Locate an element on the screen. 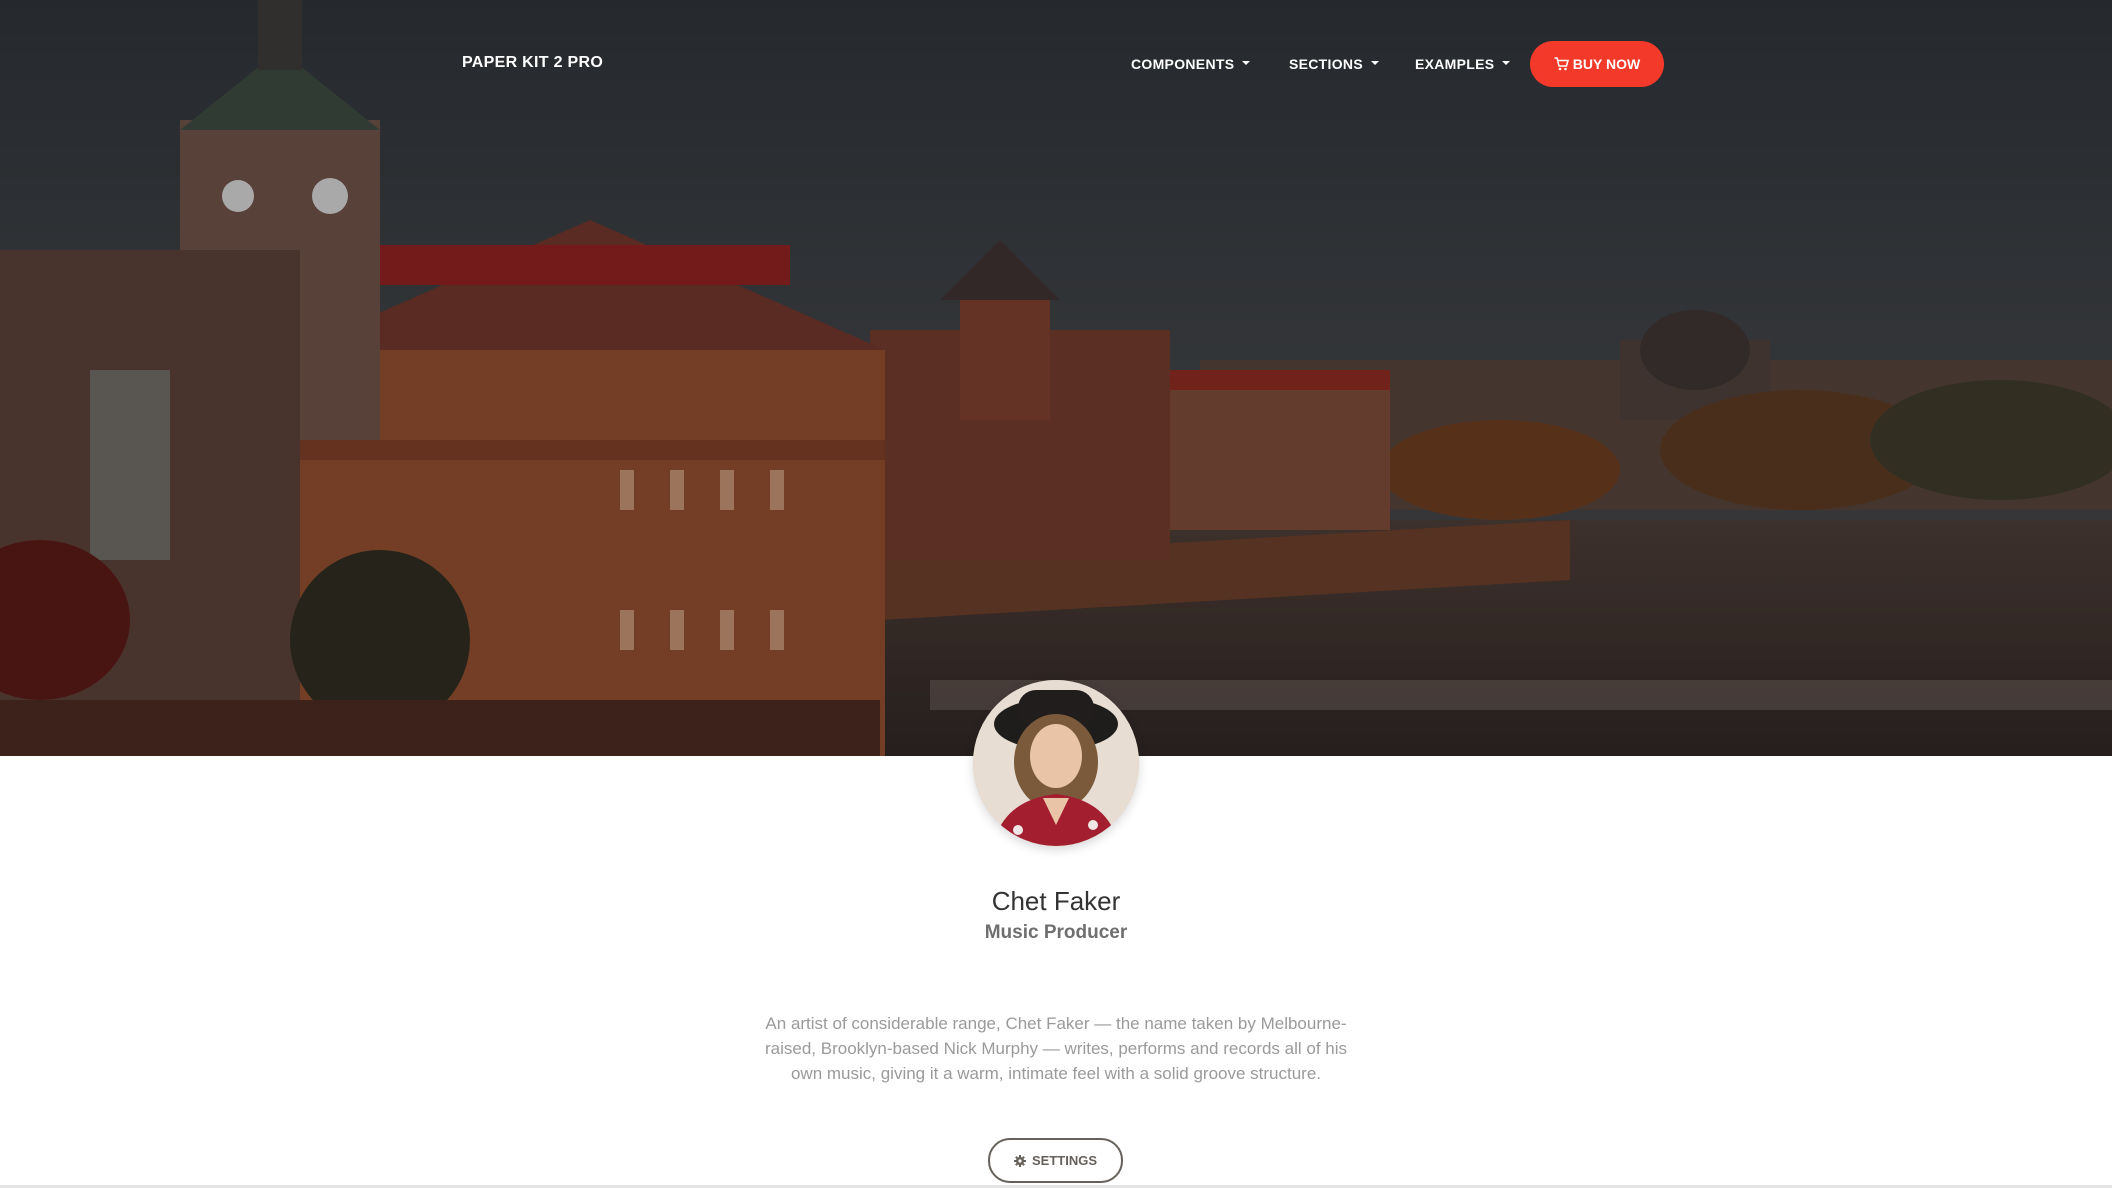  profile-avatar is located at coordinates (1056, 763).